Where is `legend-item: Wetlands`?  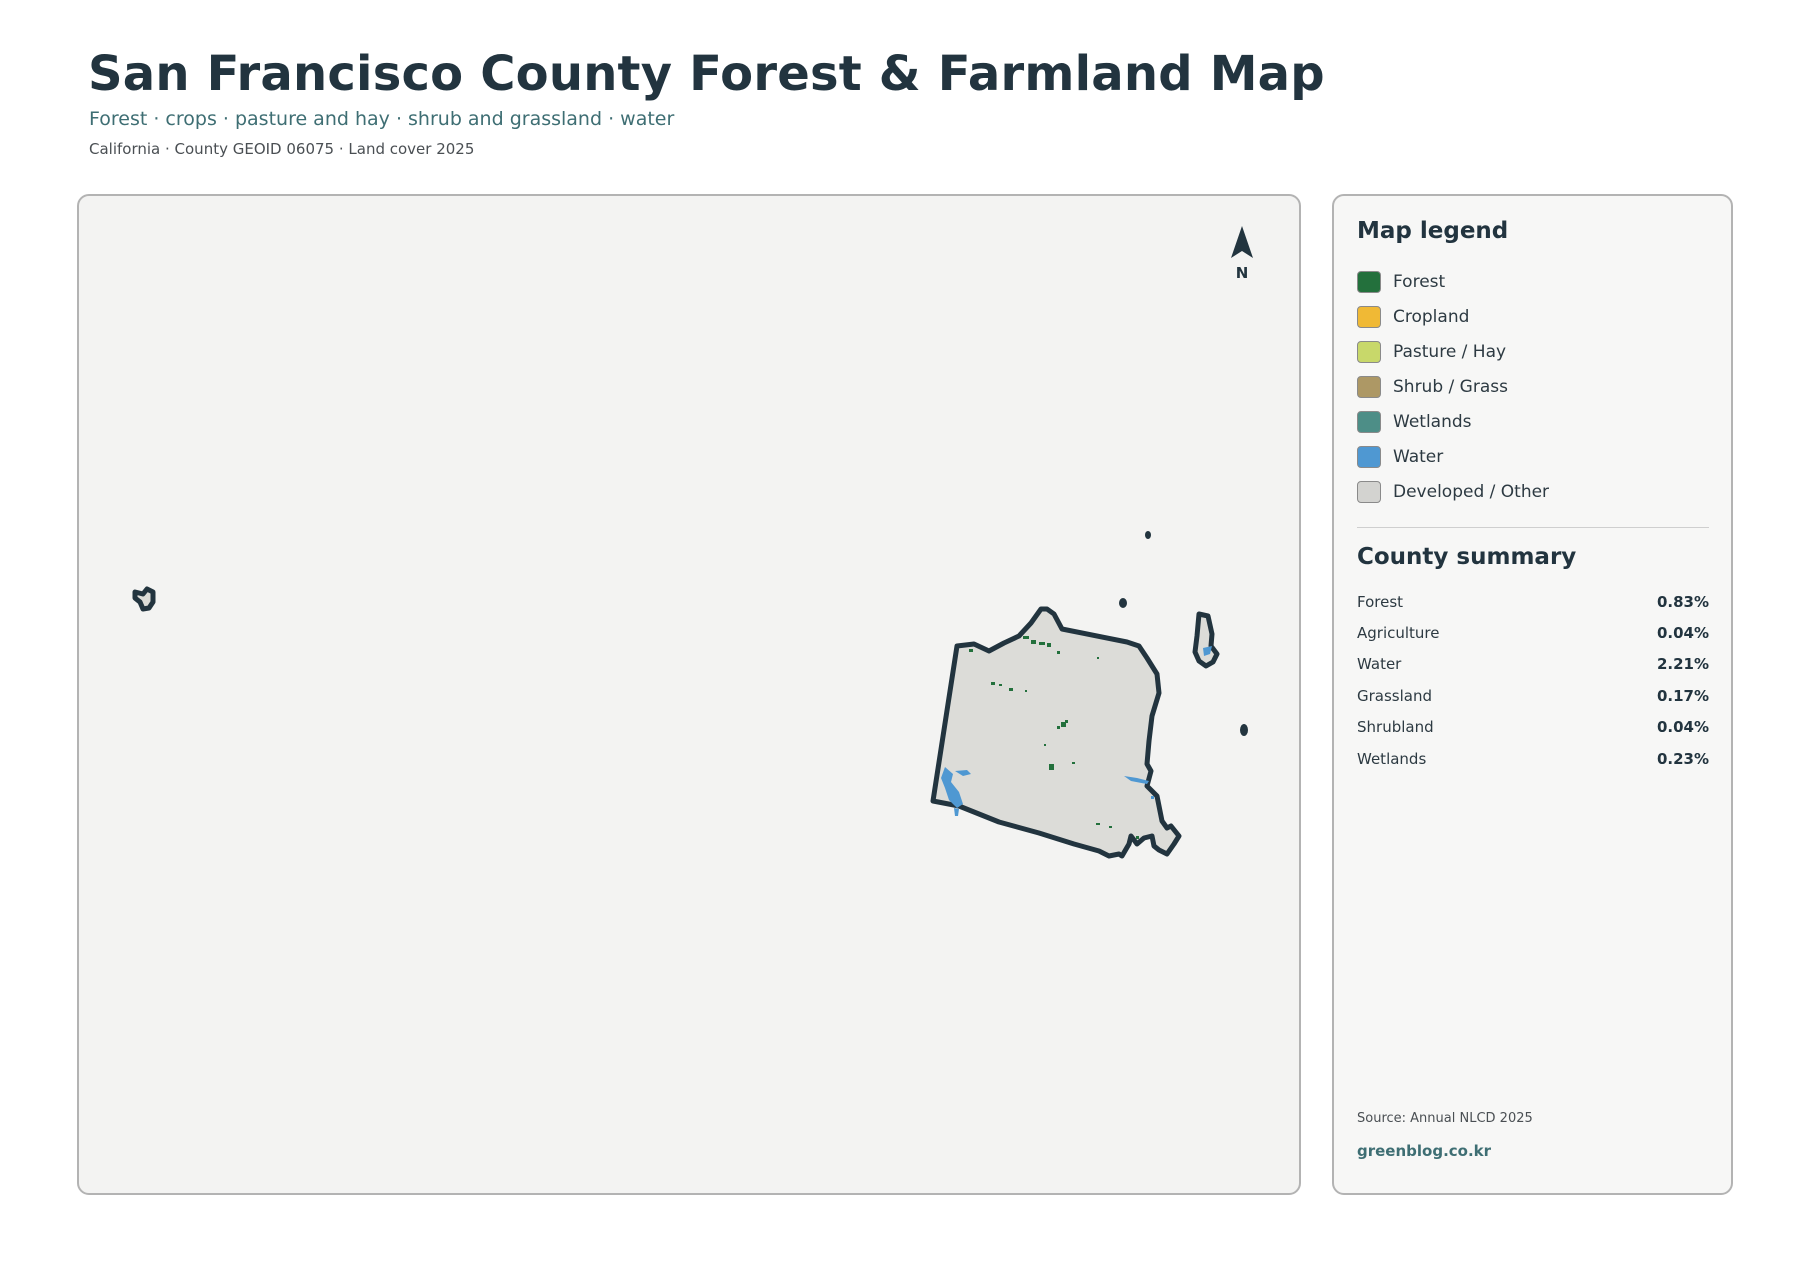
legend-item: Wetlands is located at coordinates (1453, 421).